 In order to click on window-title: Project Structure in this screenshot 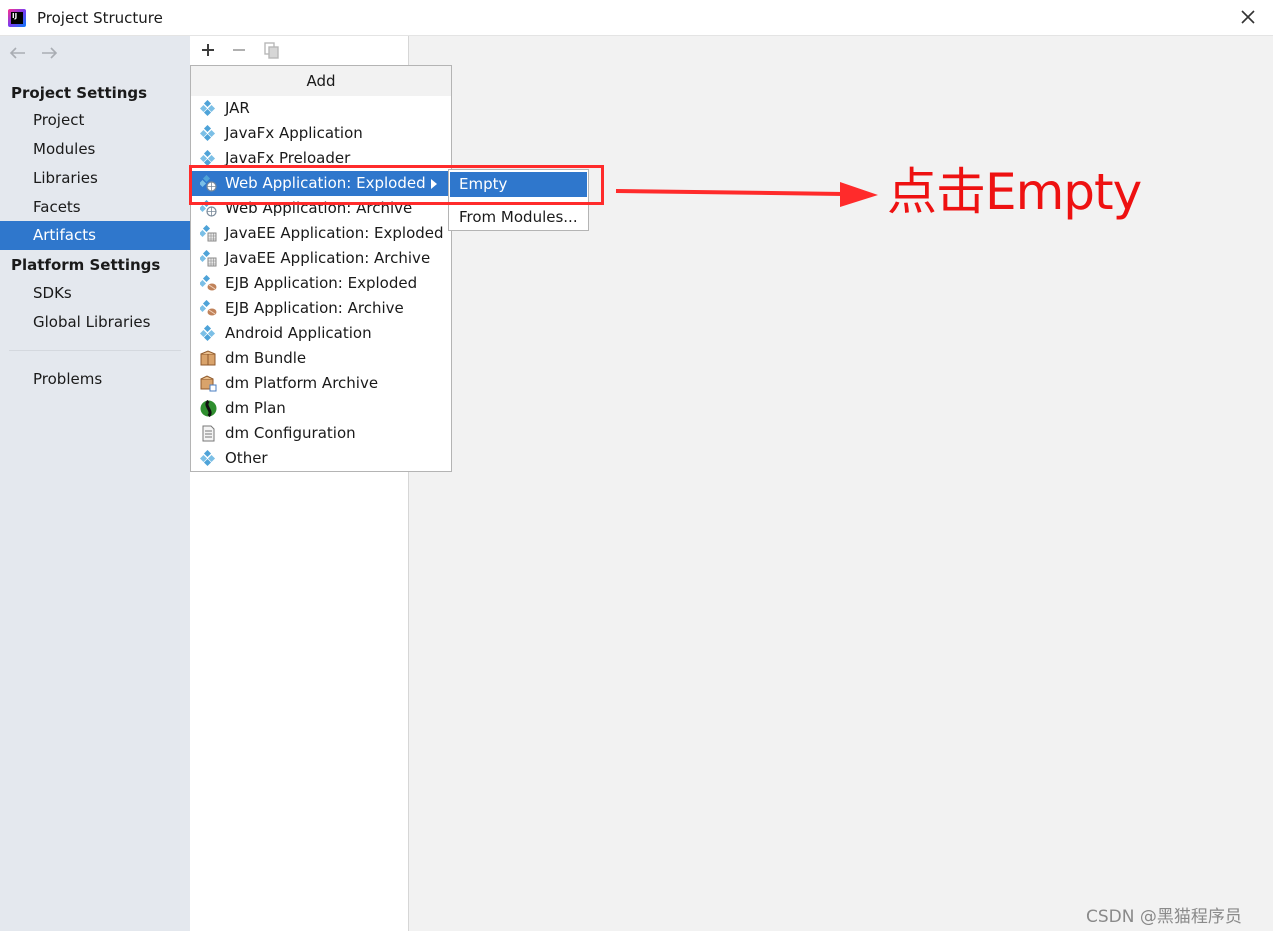, I will do `click(100, 18)`.